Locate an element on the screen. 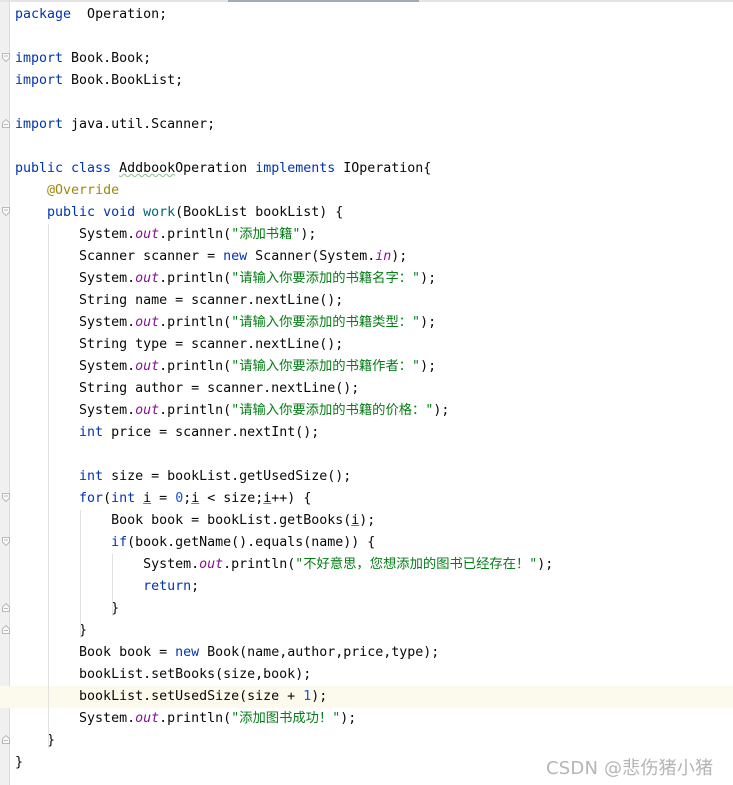  code-line: Book book = bookList.getBooks(i); is located at coordinates (371, 521).